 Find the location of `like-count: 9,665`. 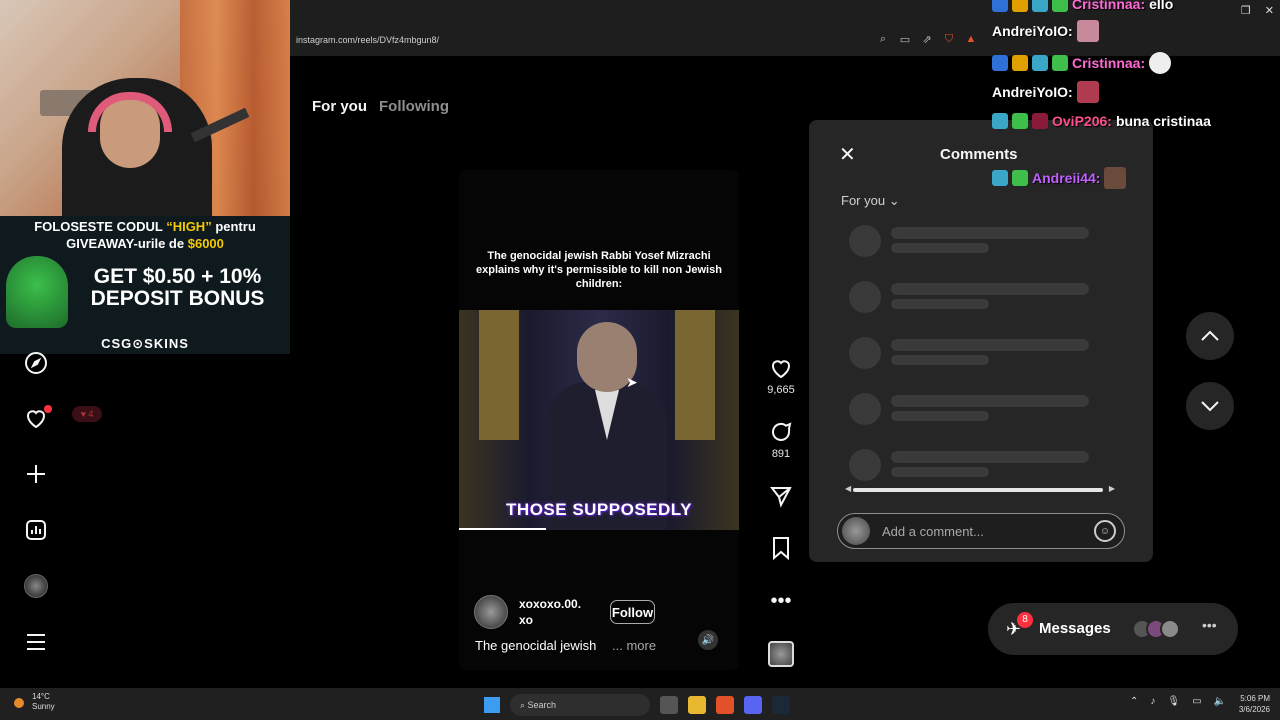

like-count: 9,665 is located at coordinates (781, 390).